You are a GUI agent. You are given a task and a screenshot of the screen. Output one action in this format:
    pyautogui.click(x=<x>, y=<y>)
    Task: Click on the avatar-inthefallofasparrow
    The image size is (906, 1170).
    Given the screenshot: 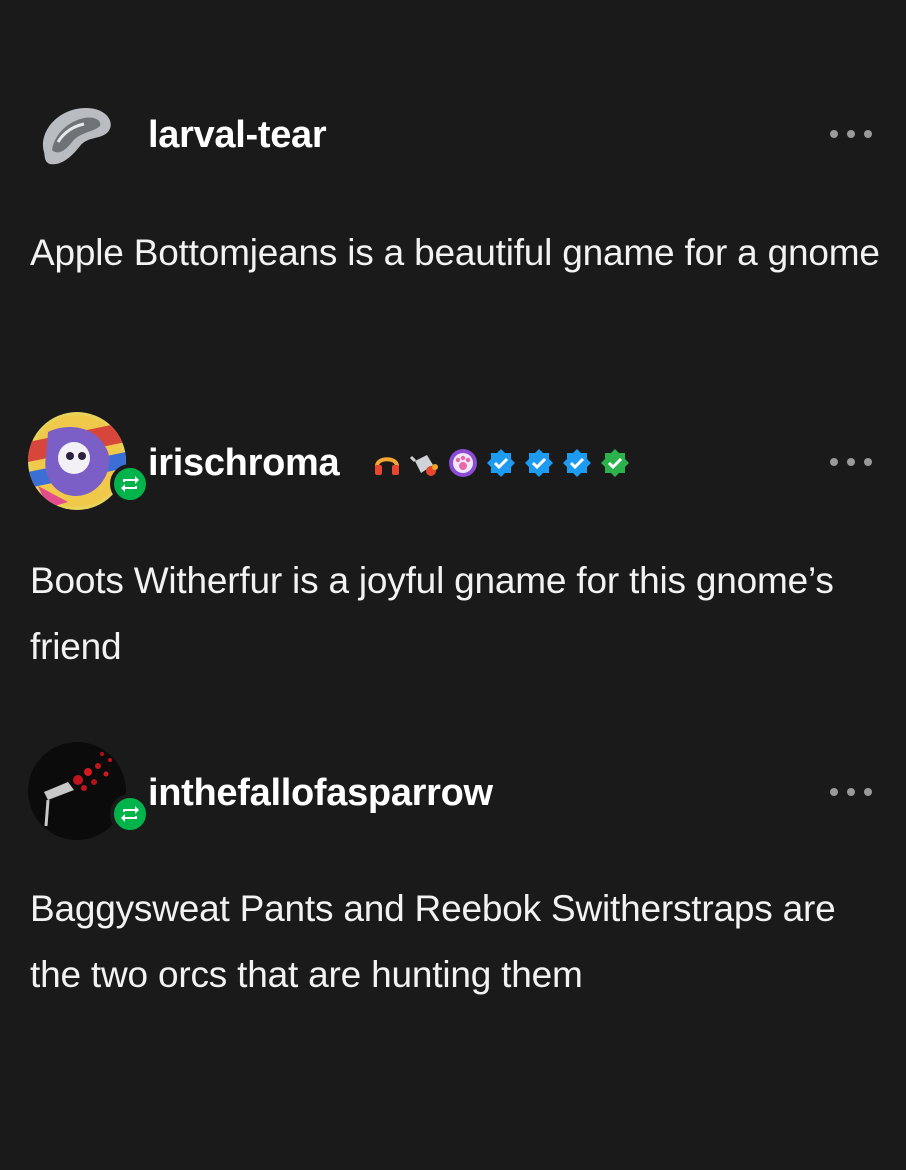 What is the action you would take?
    pyautogui.click(x=89, y=791)
    